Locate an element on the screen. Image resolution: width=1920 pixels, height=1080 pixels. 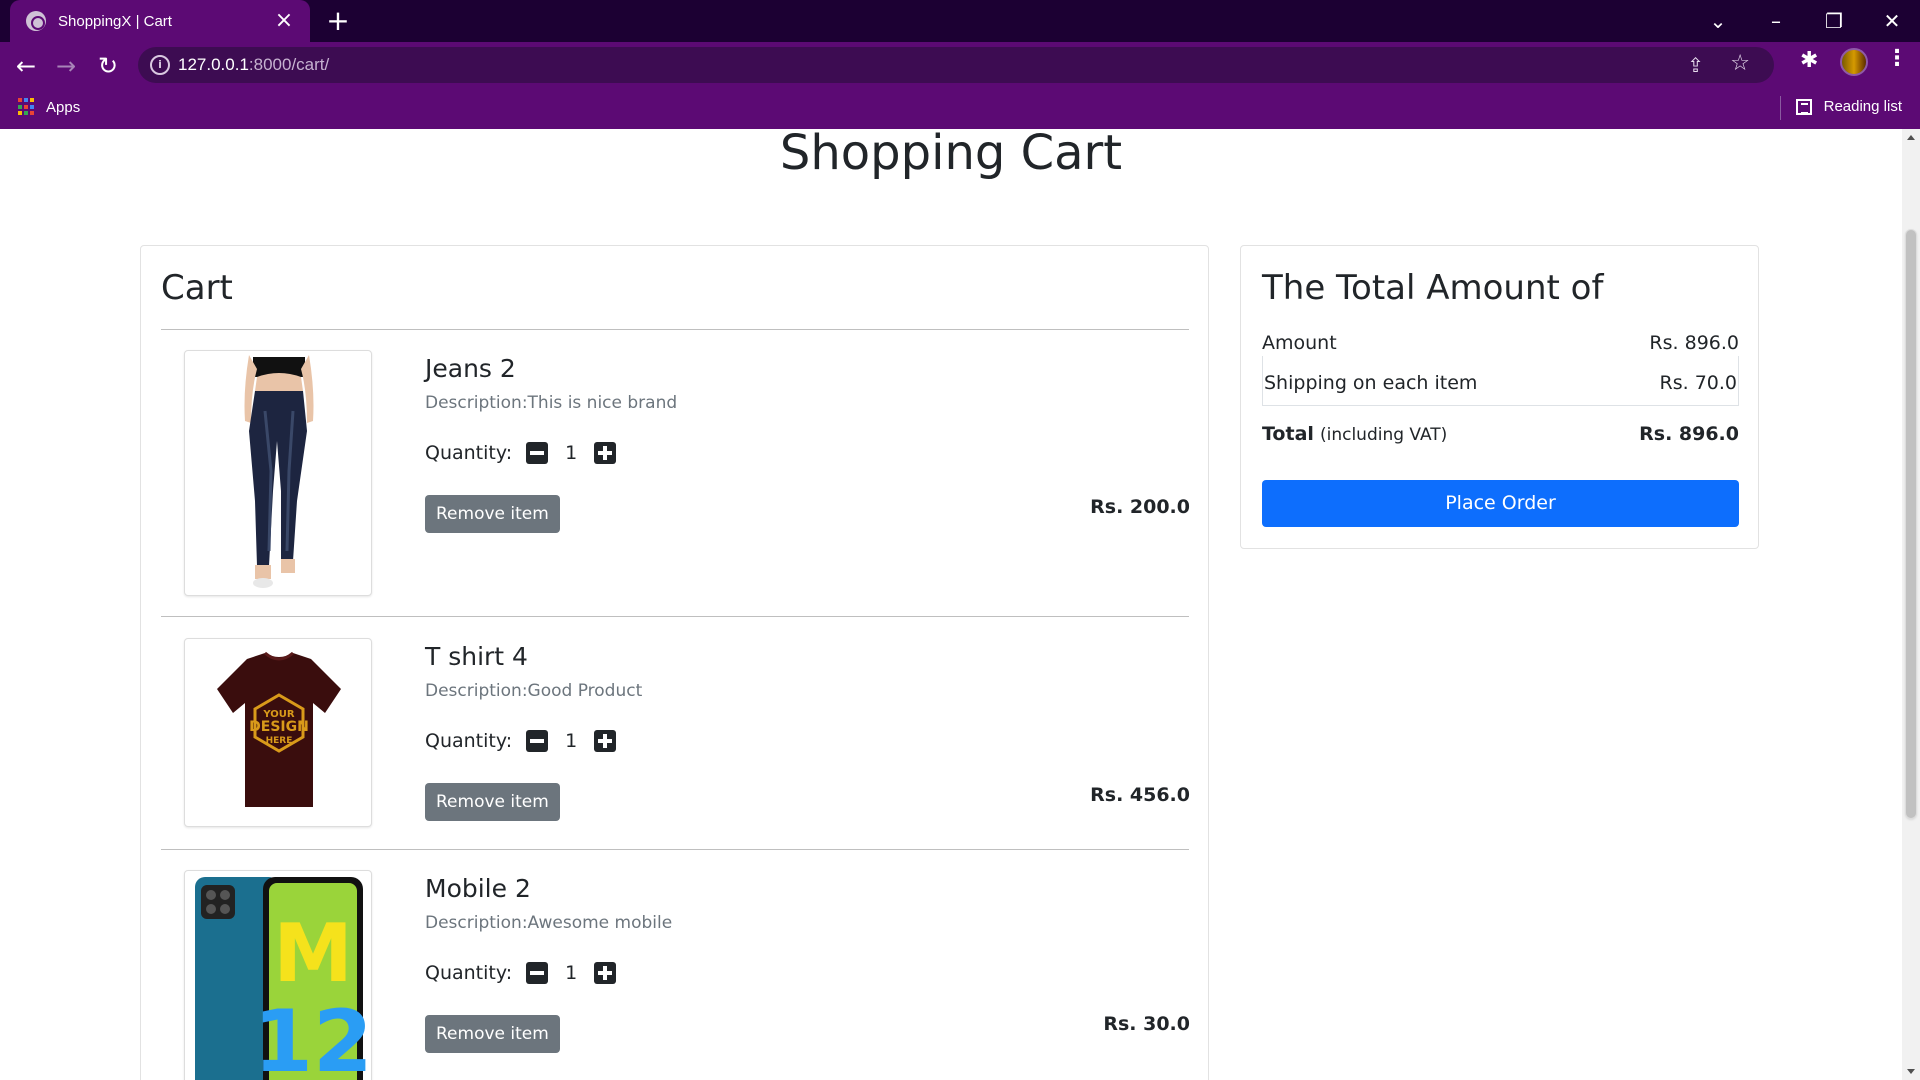
profile-avatar is located at coordinates (1854, 62).